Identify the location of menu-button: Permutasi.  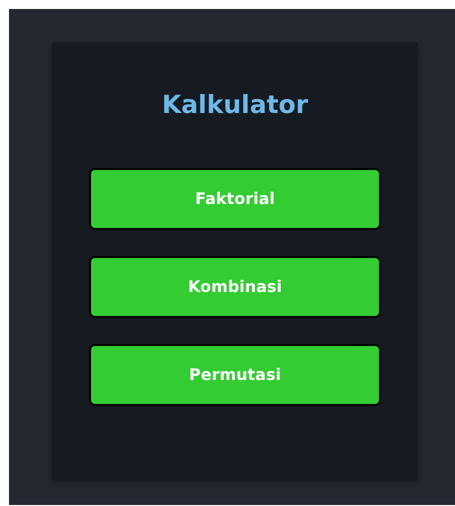
(235, 375).